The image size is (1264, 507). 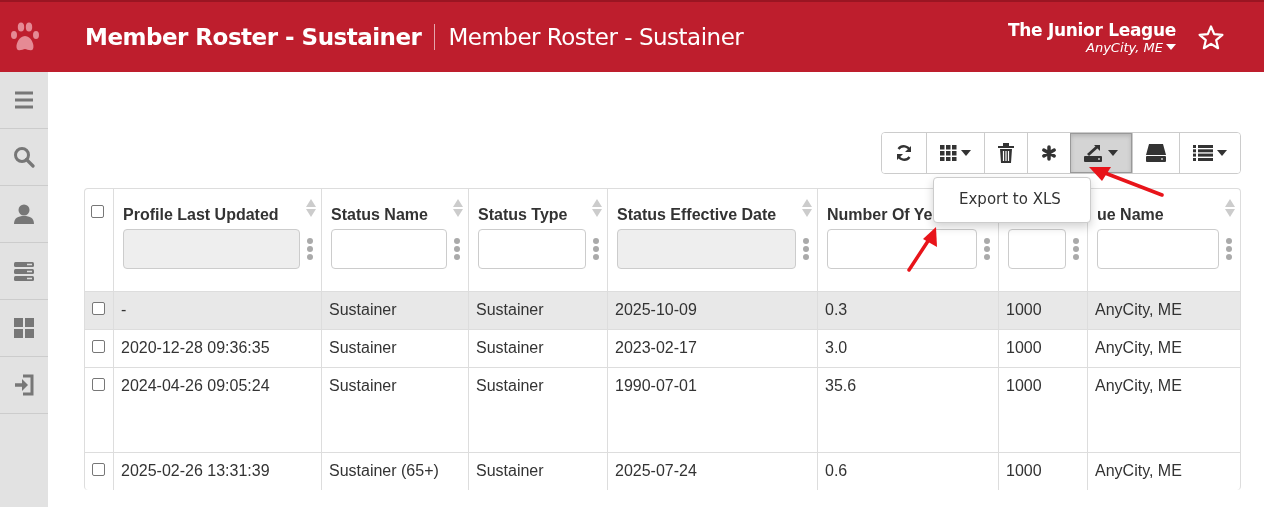 What do you see at coordinates (656, 310) in the screenshot?
I see `table-cell: 2025-10-09` at bounding box center [656, 310].